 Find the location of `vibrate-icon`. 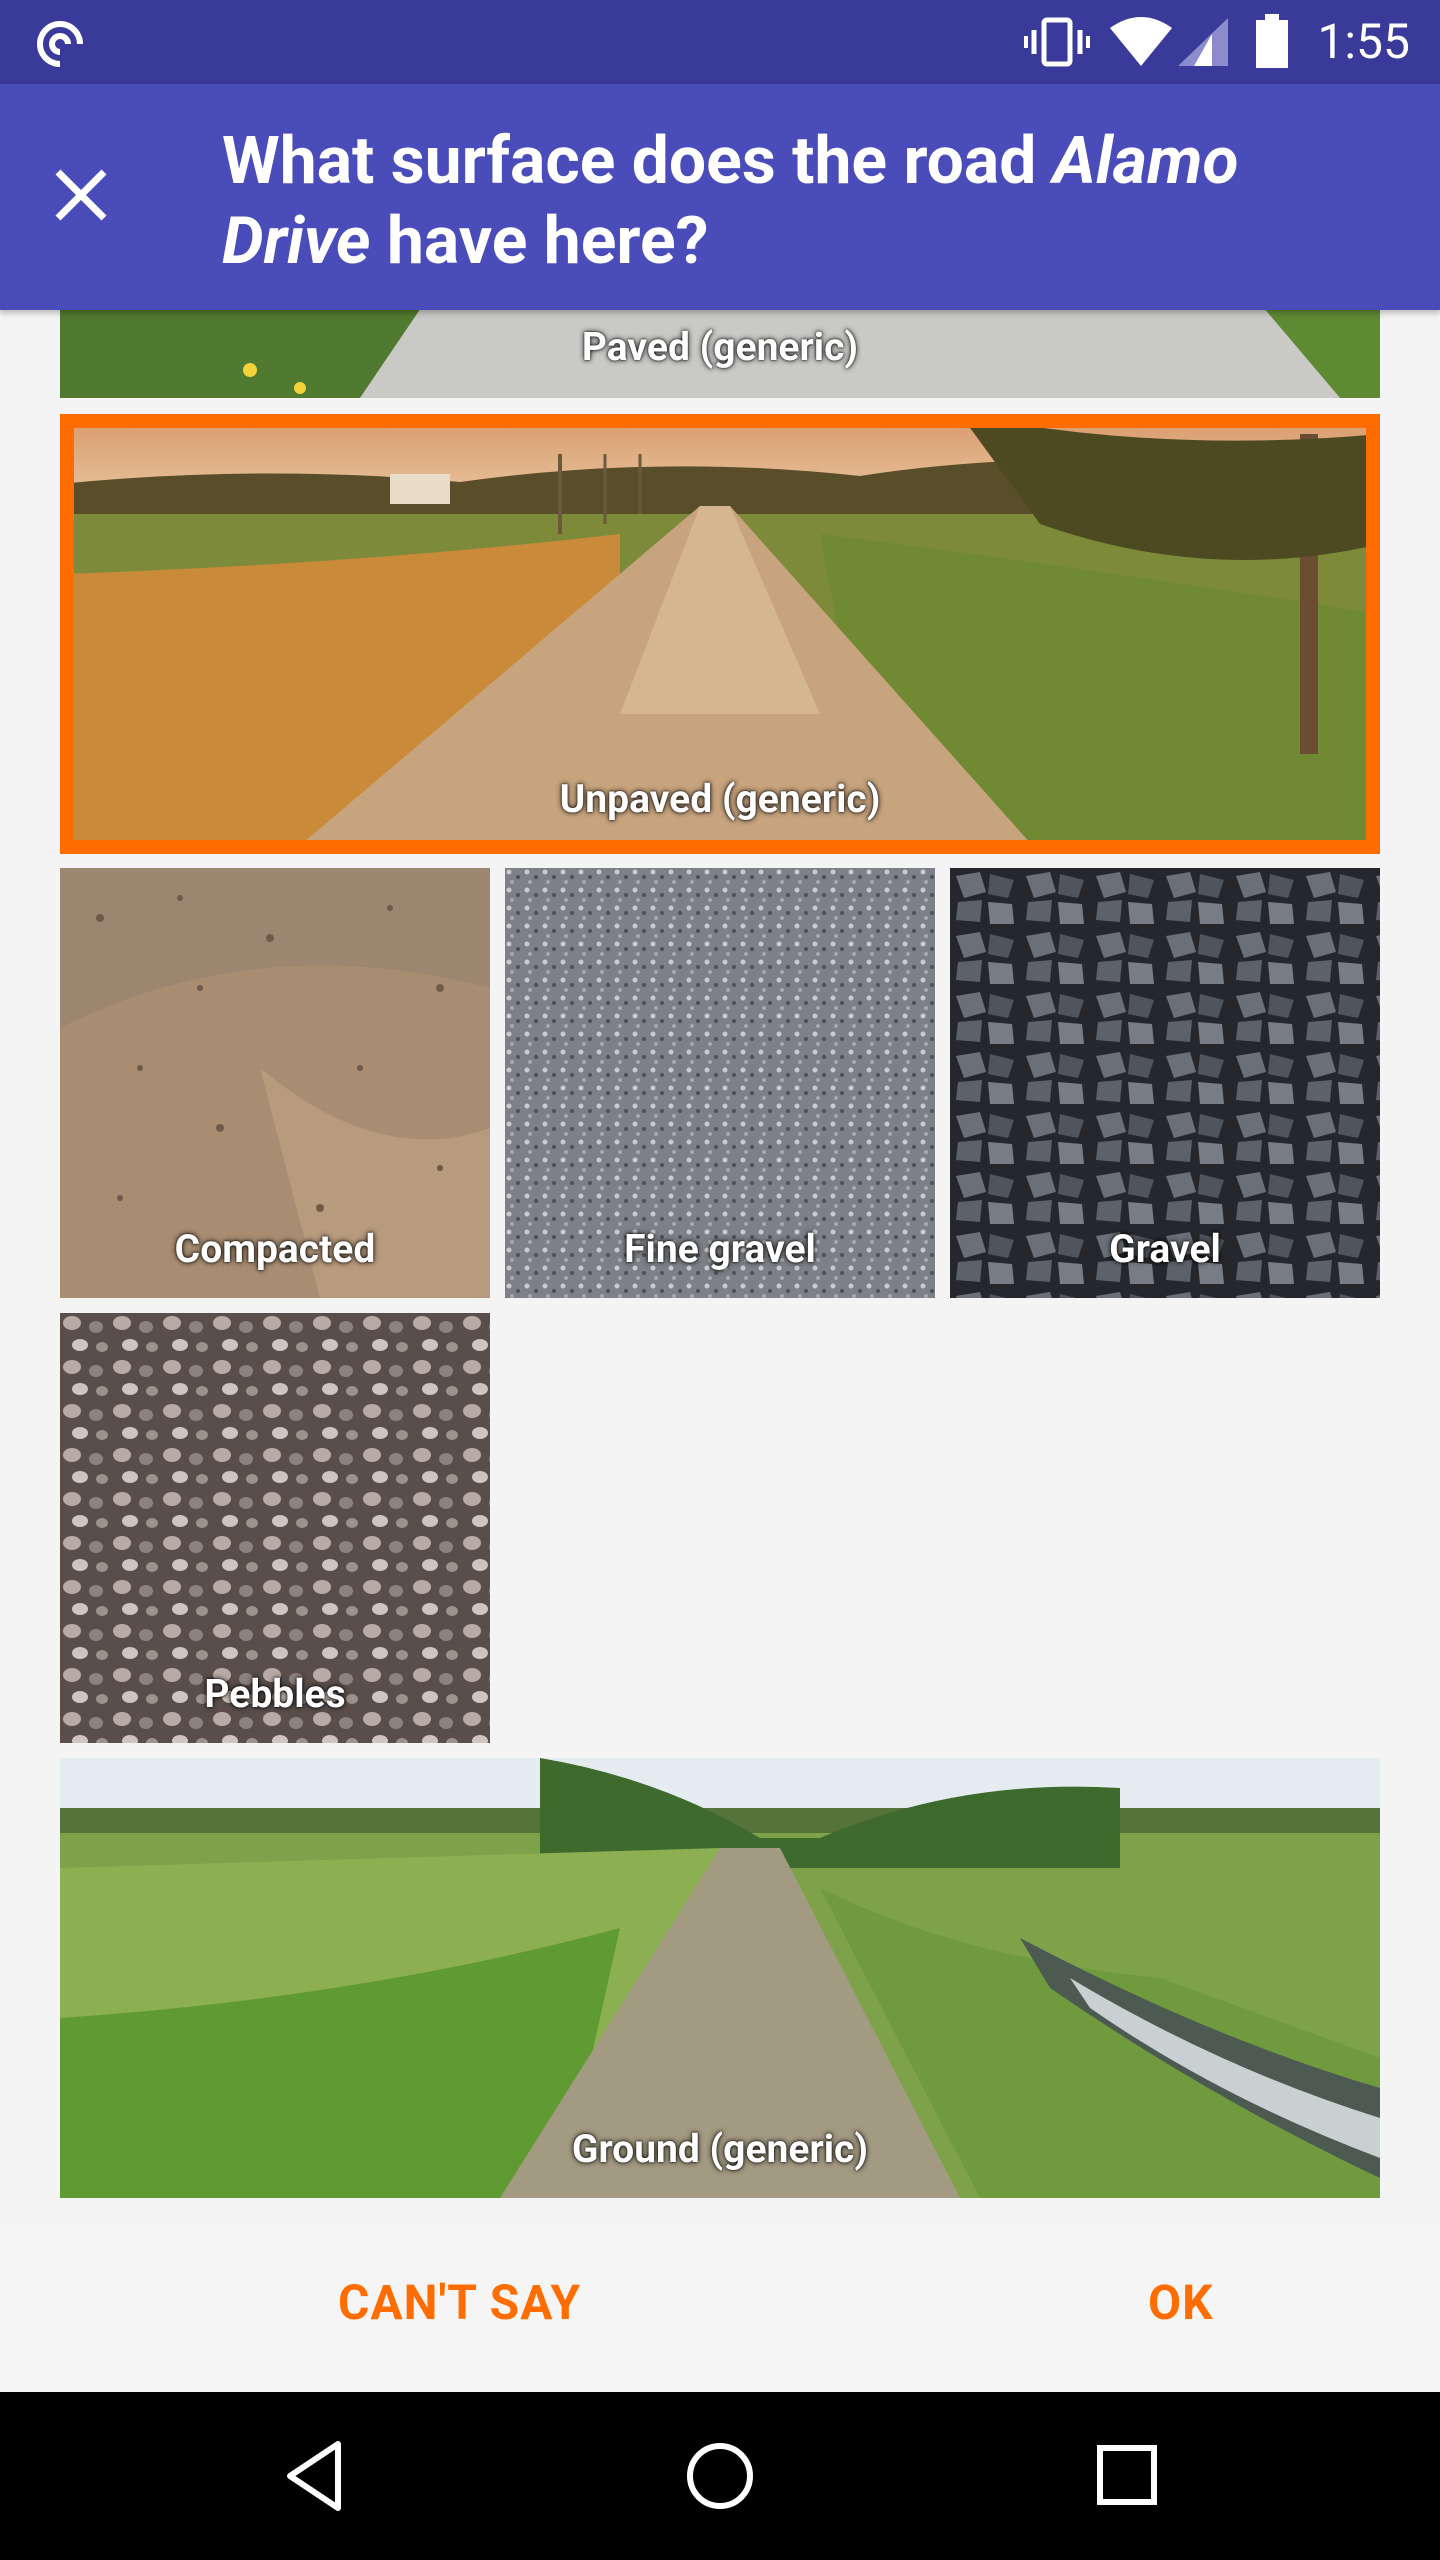

vibrate-icon is located at coordinates (1057, 42).